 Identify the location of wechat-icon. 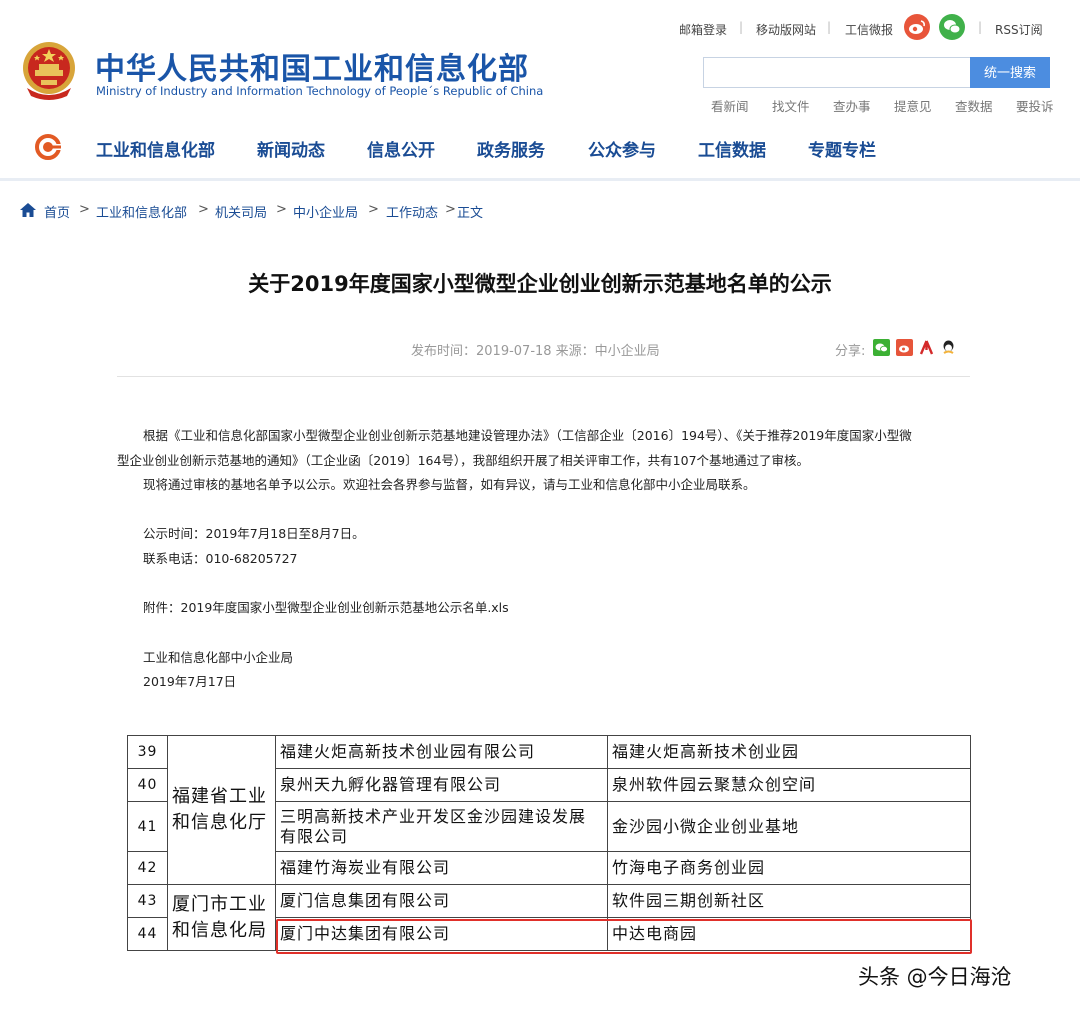
(952, 27).